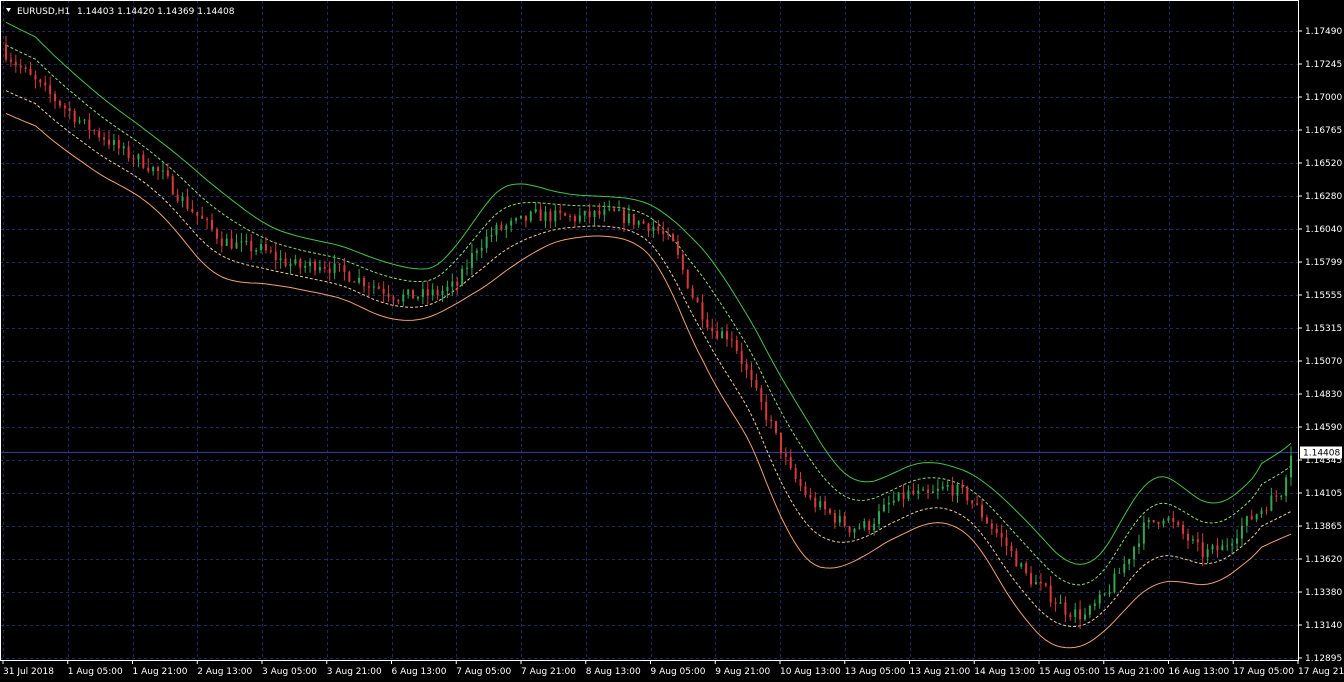 This screenshot has height=682, width=1344. Describe the element at coordinates (678, 672) in the screenshot. I see `x-tick-label: 9 Aug 05:00` at that location.